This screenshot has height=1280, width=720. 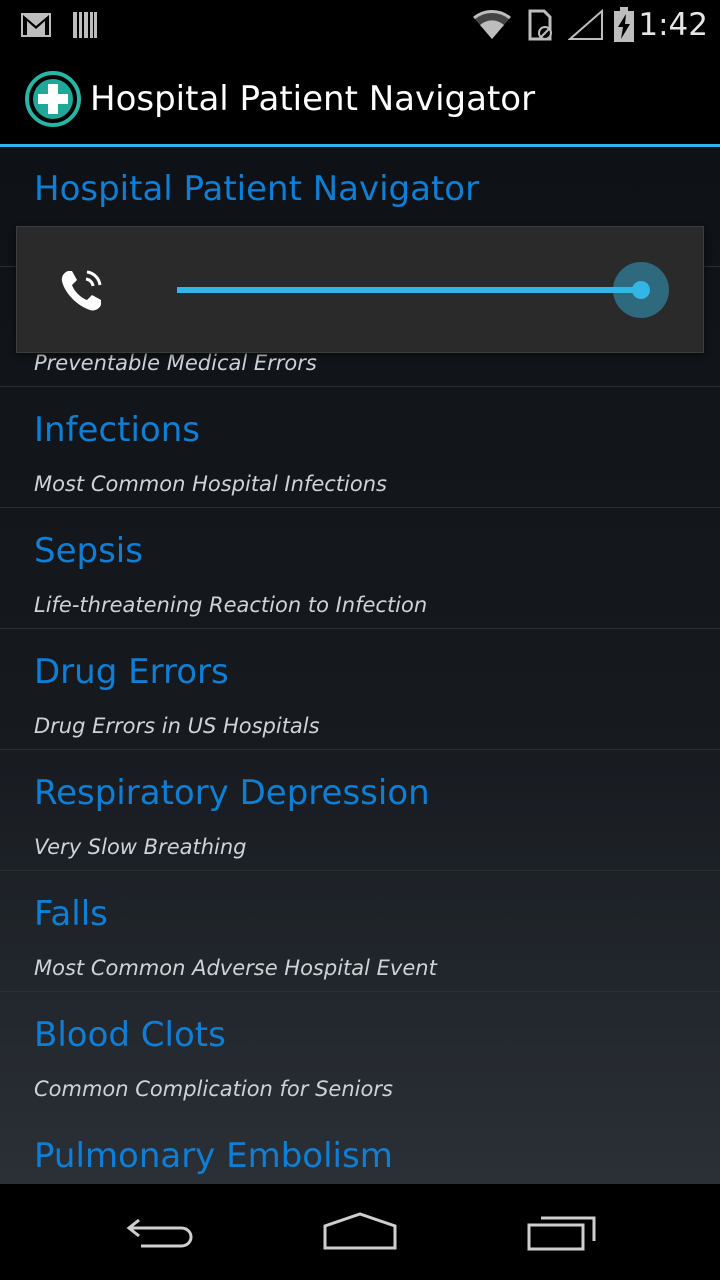 I want to click on list-item-title: Falls, so click(x=71, y=914).